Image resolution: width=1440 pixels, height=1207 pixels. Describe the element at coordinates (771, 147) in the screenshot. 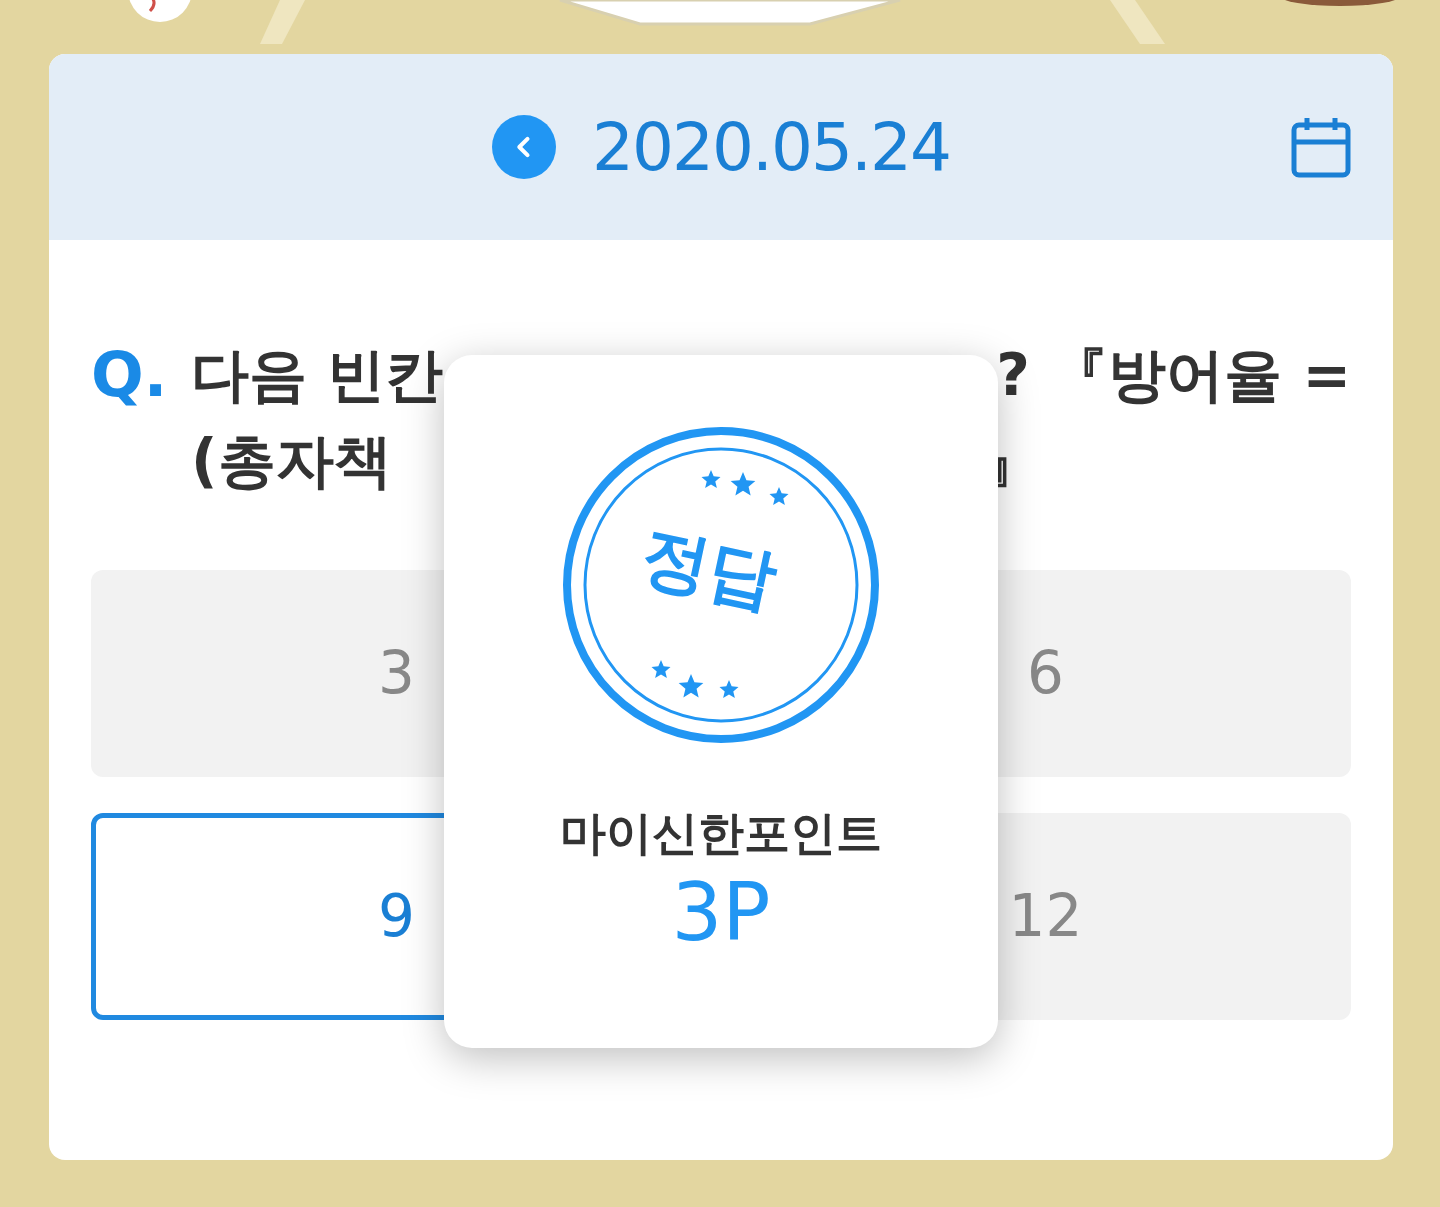

I see `date-title: 2020.05.24` at that location.